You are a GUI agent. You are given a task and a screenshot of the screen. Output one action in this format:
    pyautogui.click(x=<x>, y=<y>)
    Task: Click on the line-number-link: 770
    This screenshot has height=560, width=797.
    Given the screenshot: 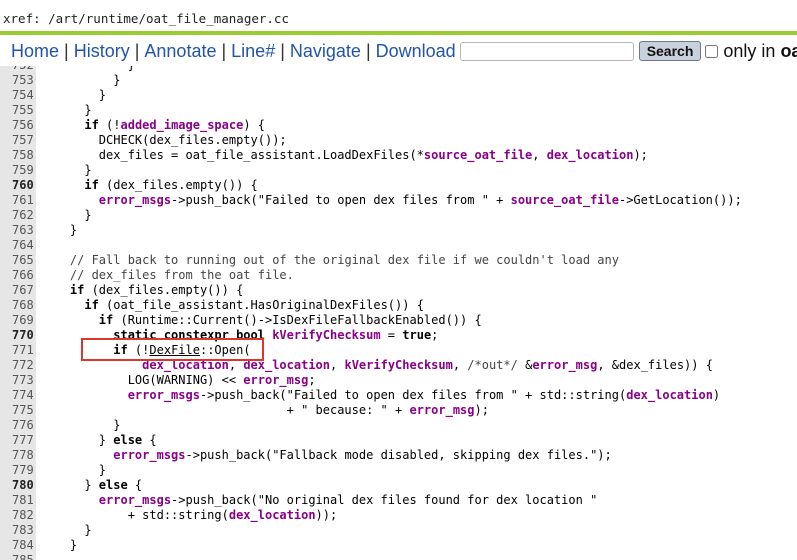 What is the action you would take?
    pyautogui.click(x=18, y=335)
    